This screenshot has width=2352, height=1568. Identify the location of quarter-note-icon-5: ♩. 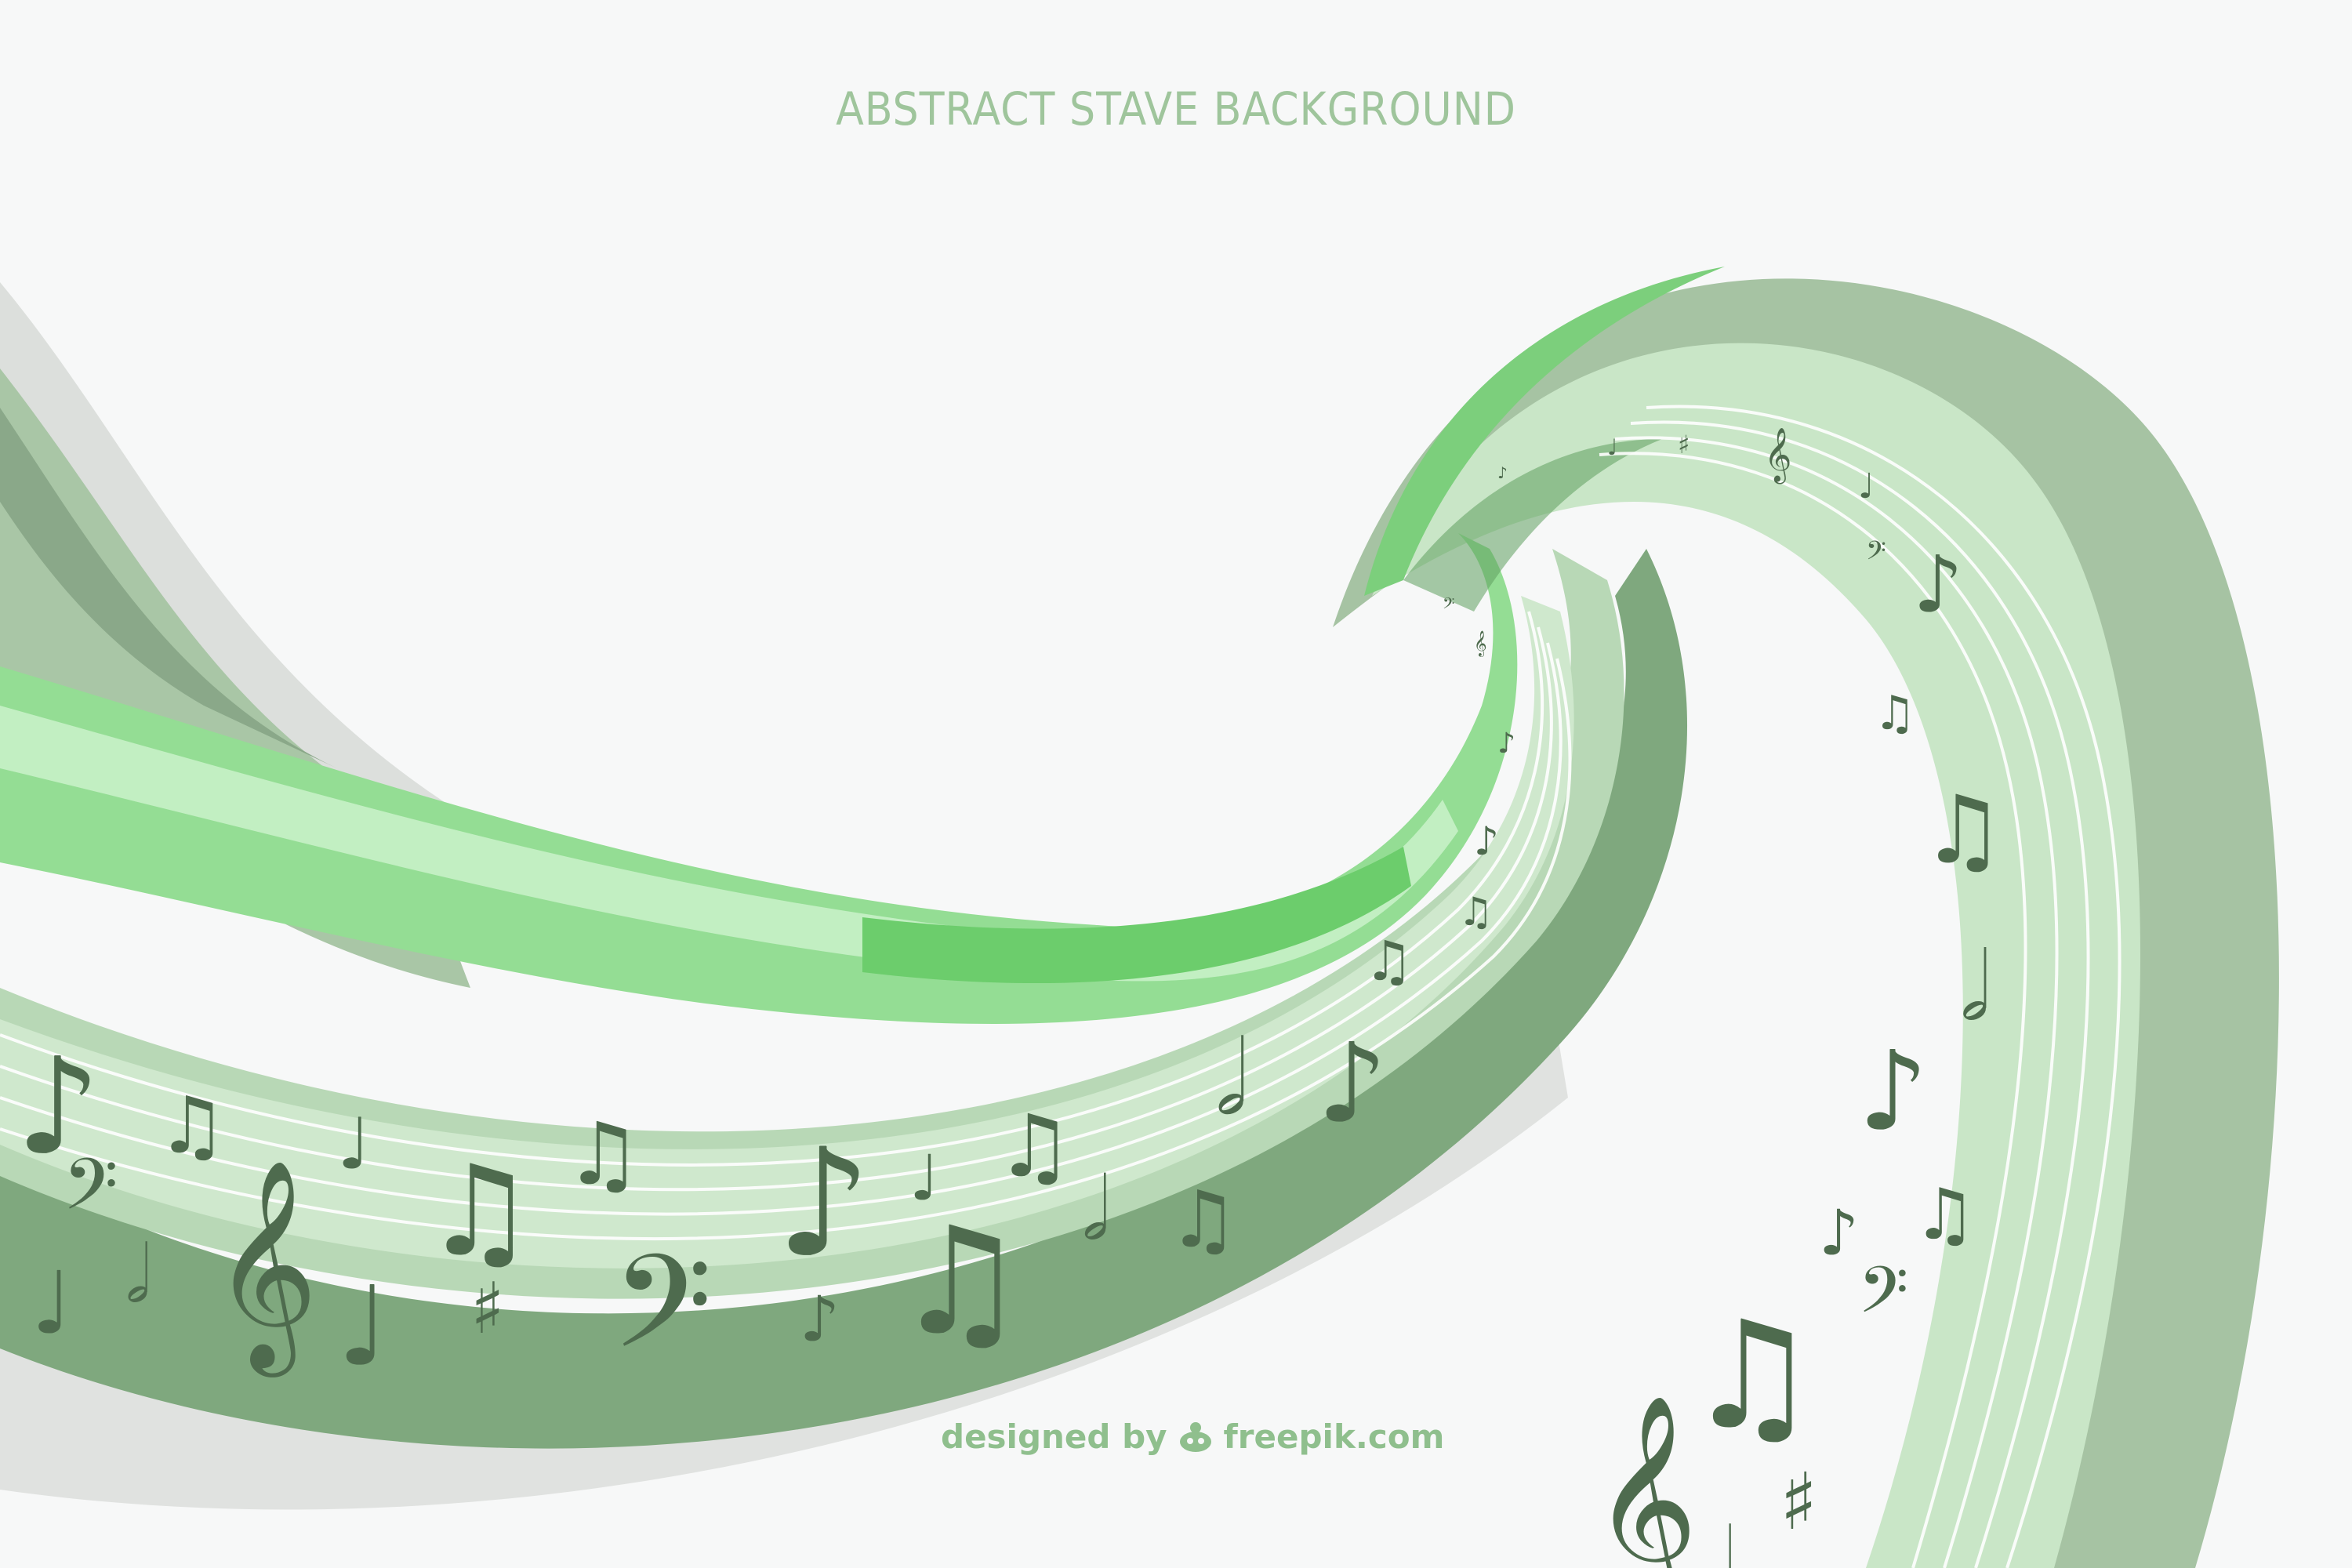
(1866, 486).